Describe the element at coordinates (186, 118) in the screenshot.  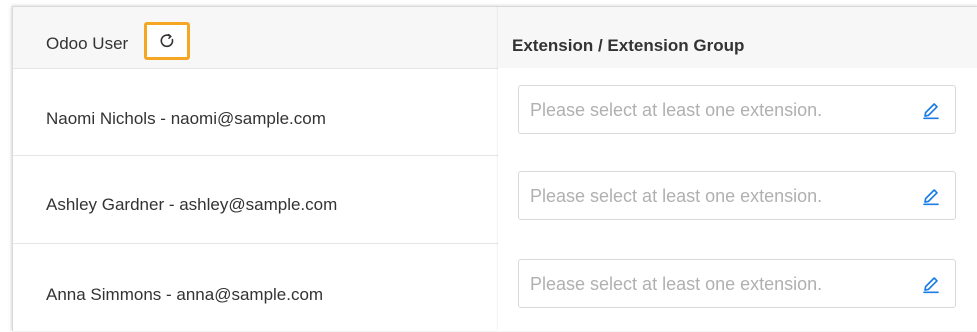
I see `odoo-user-name: Naomi Nichols - naomi@sample.com` at that location.